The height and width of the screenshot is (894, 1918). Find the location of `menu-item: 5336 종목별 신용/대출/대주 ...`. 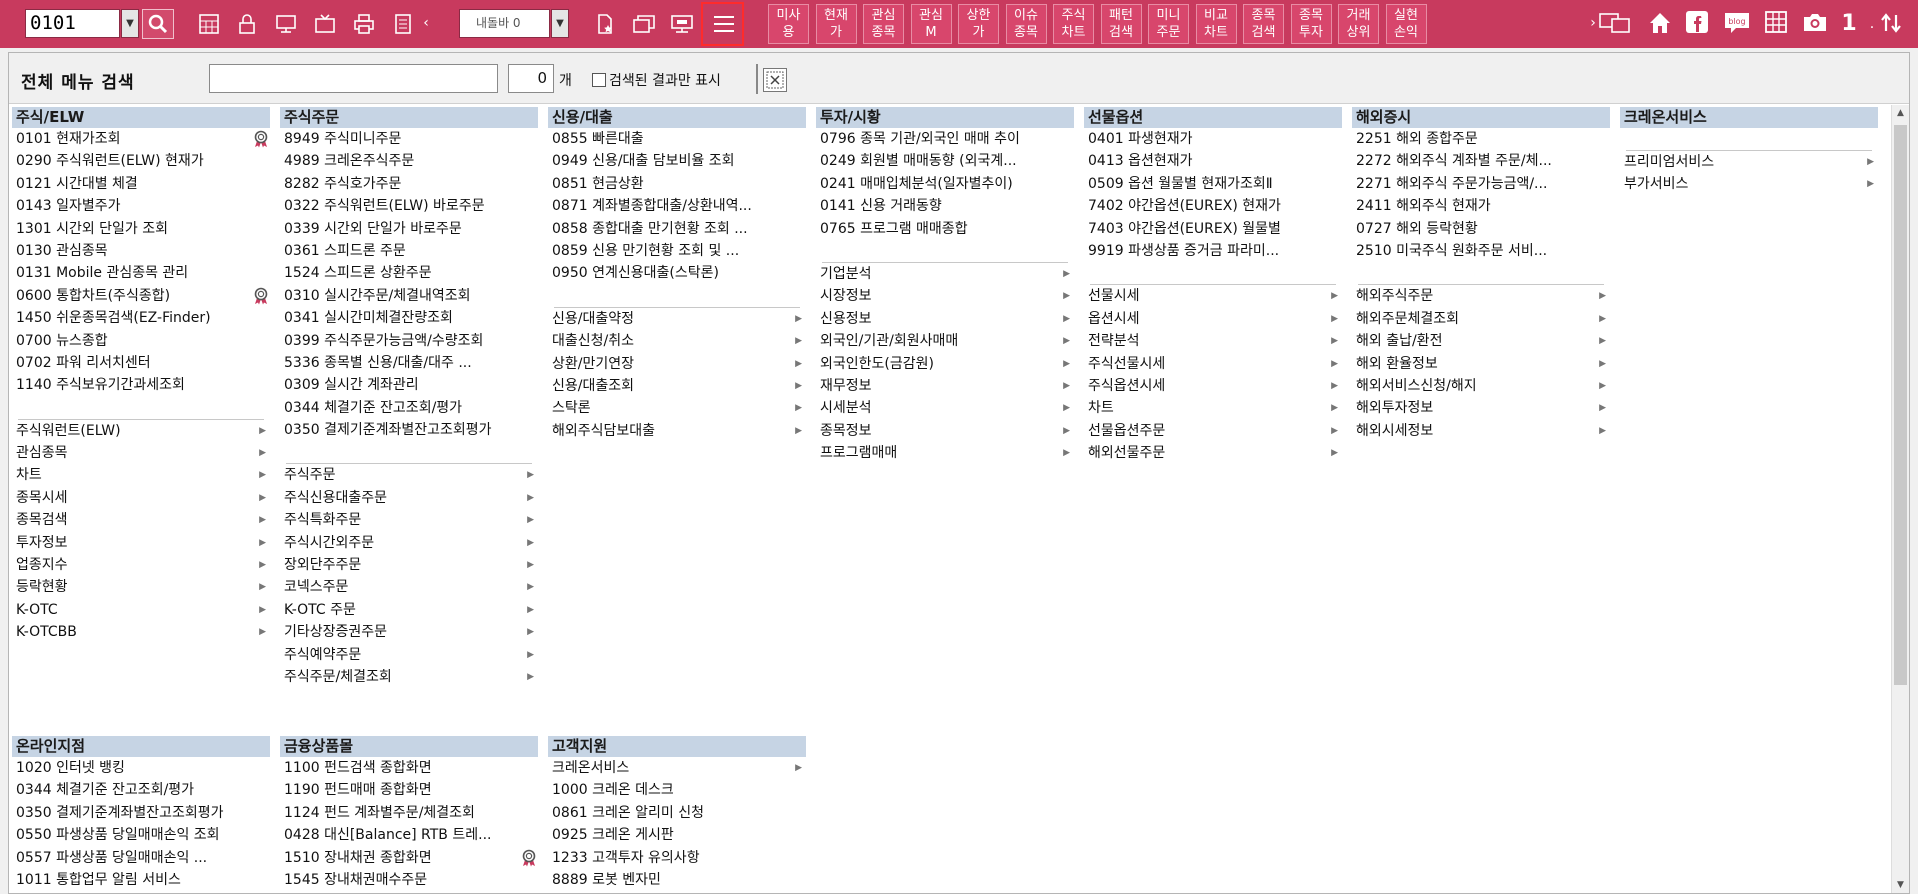

menu-item: 5336 종목별 신용/대출/대주 ... is located at coordinates (409, 363).